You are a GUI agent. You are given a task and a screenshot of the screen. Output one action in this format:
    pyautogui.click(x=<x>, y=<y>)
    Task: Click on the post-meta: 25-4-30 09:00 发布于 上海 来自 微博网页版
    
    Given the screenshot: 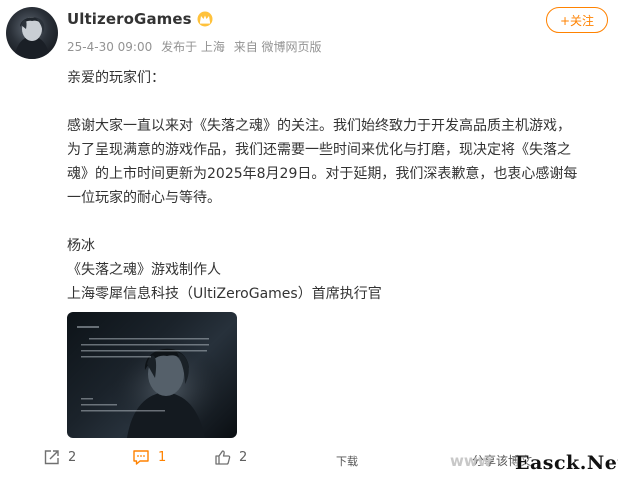 What is the action you would take?
    pyautogui.click(x=197, y=46)
    